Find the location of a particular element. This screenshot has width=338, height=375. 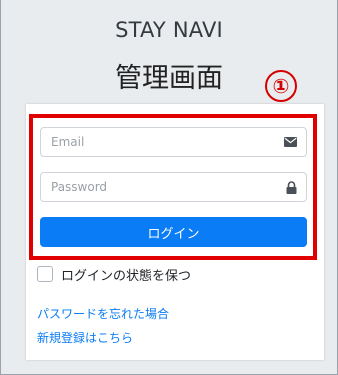

register-link: 新規登録はこちら is located at coordinates (85, 337).